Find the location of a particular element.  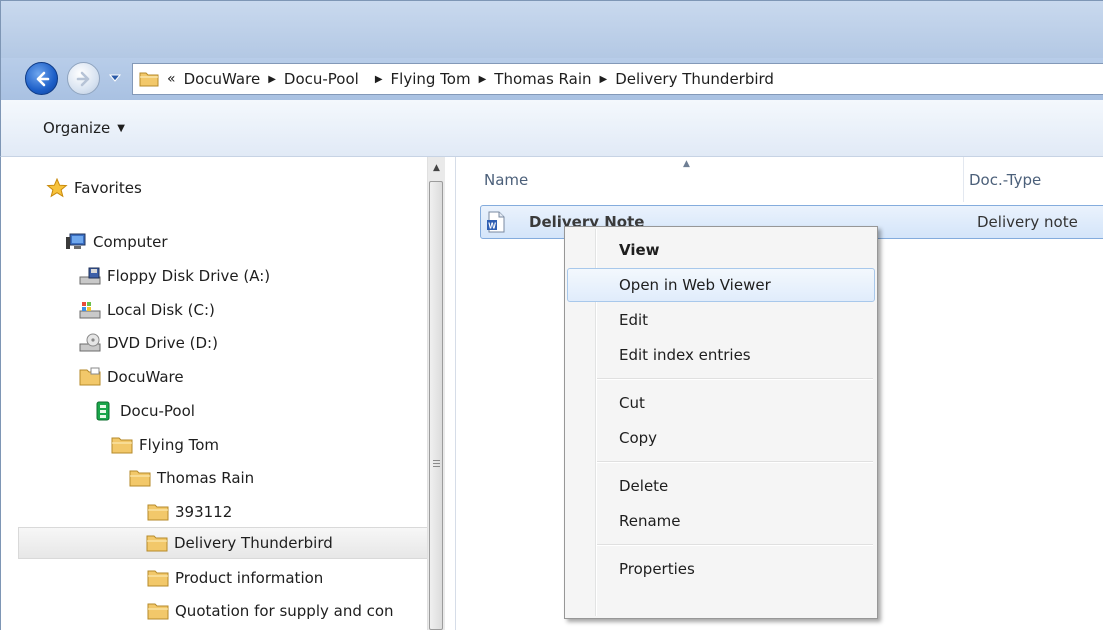

tree-item-product-information: Product information is located at coordinates (235, 578).